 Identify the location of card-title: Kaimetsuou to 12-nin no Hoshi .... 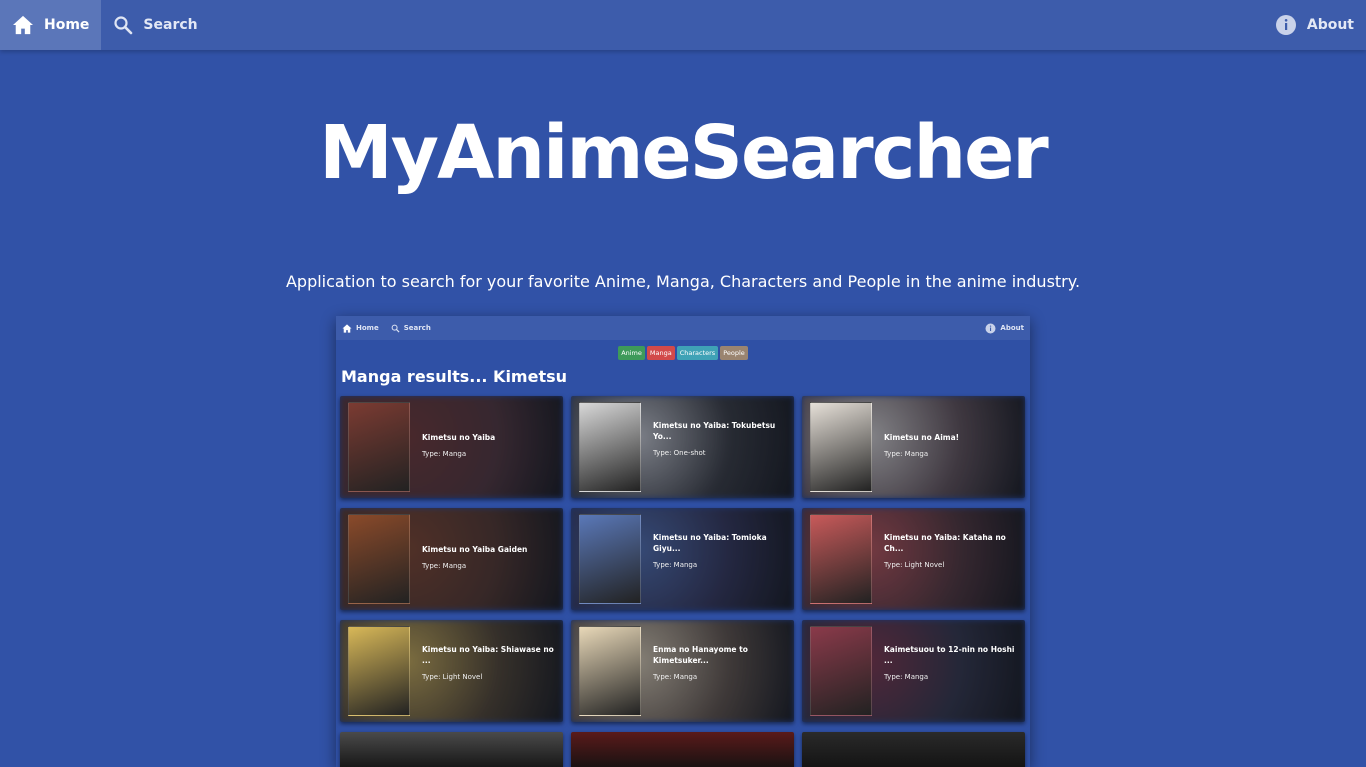
(949, 655).